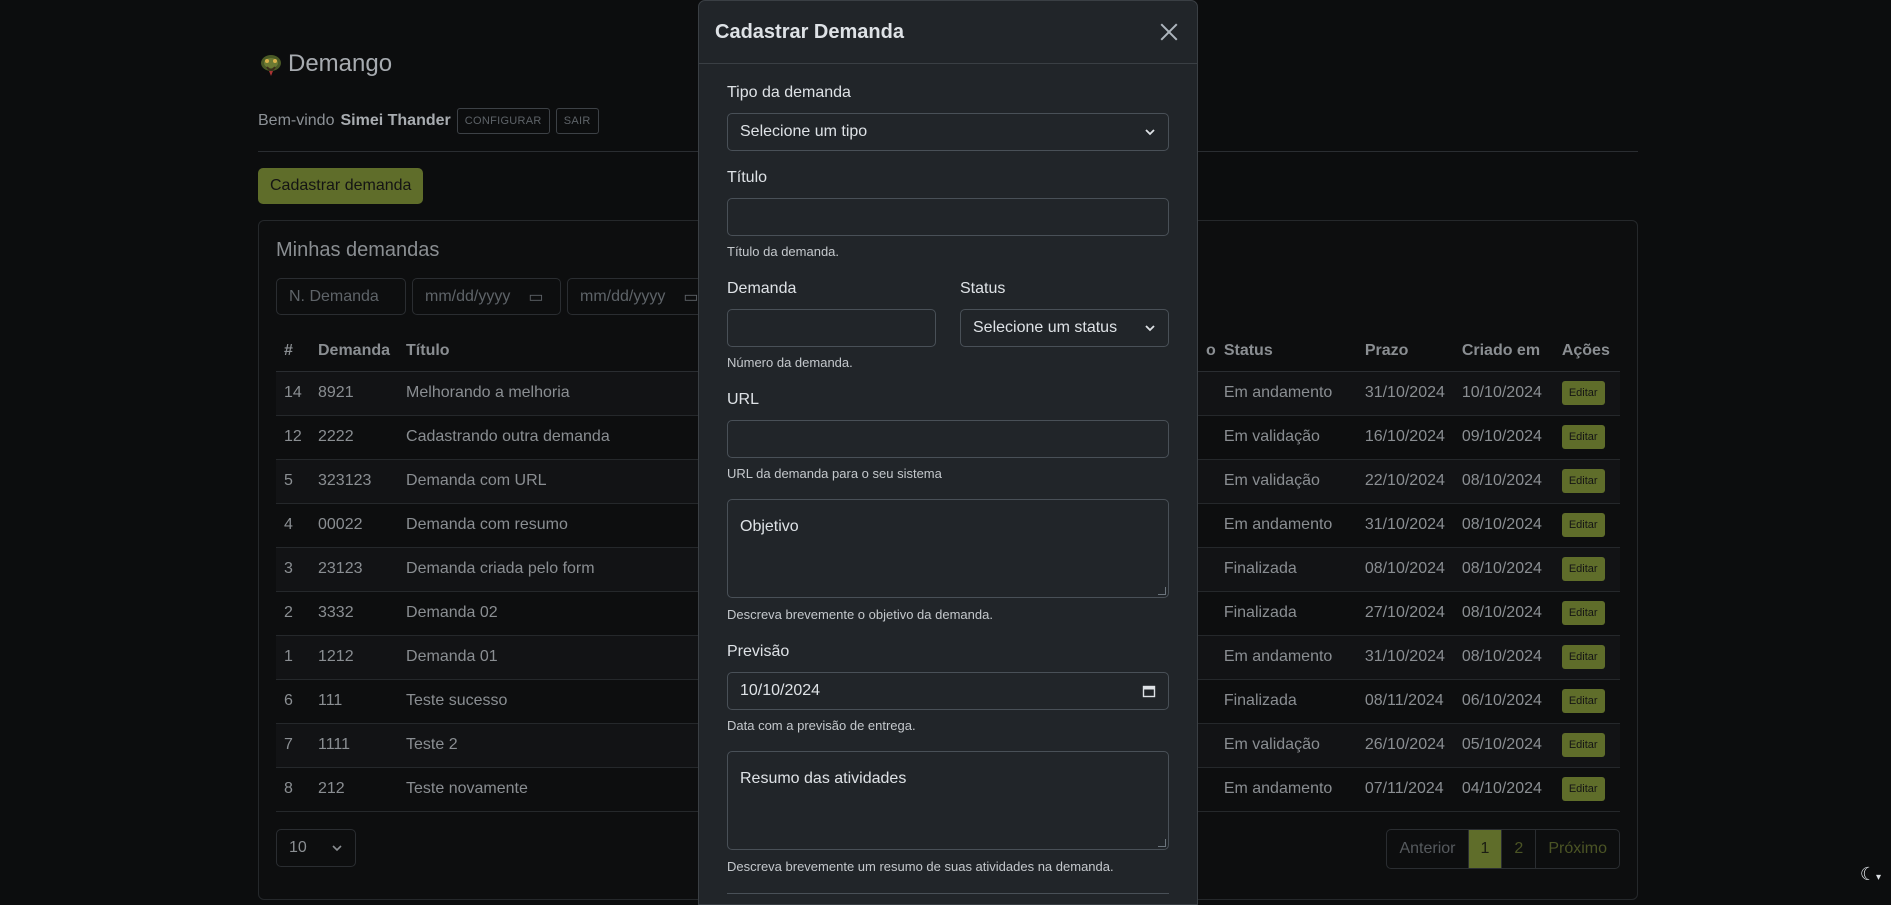  I want to click on user-name: Simei Thander, so click(395, 120).